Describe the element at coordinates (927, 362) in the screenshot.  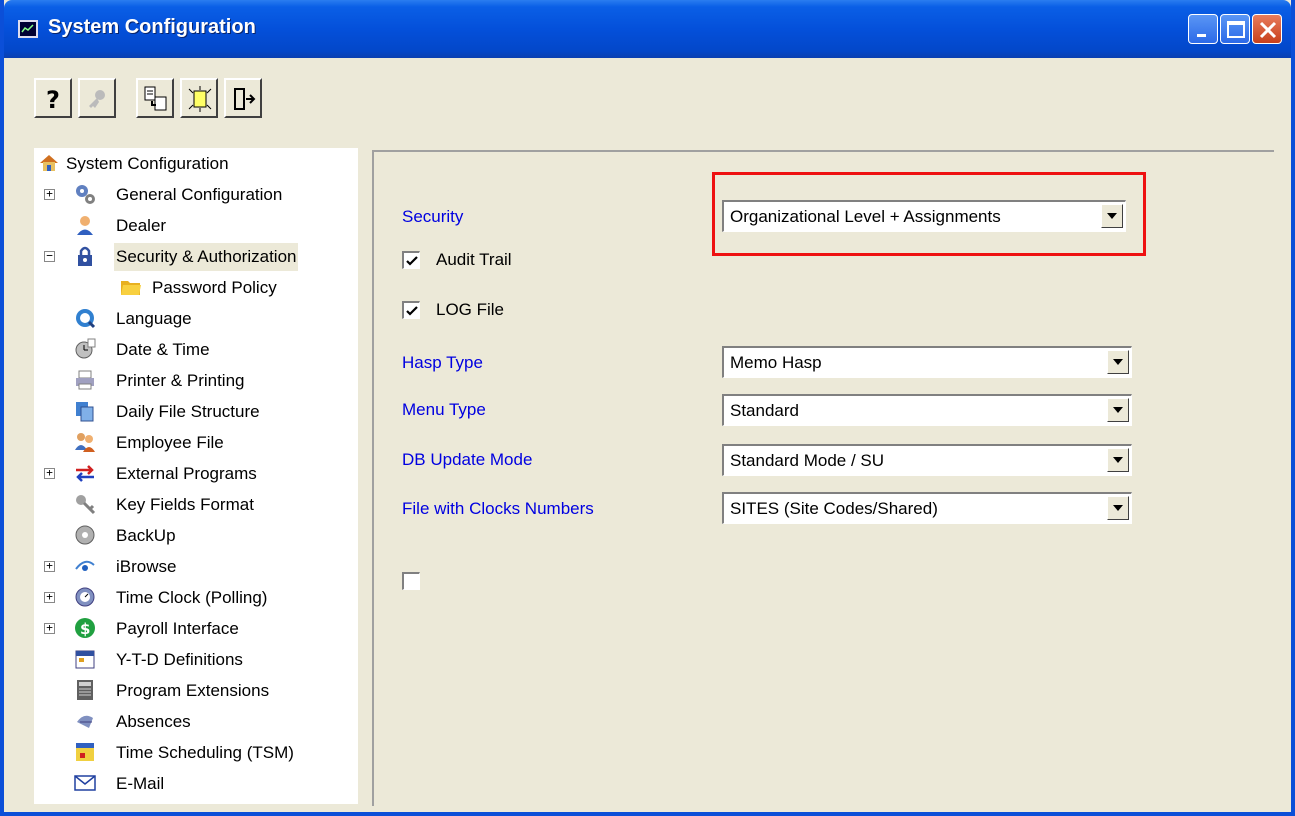
I see `hasp-type-select: Memo Hasp` at that location.